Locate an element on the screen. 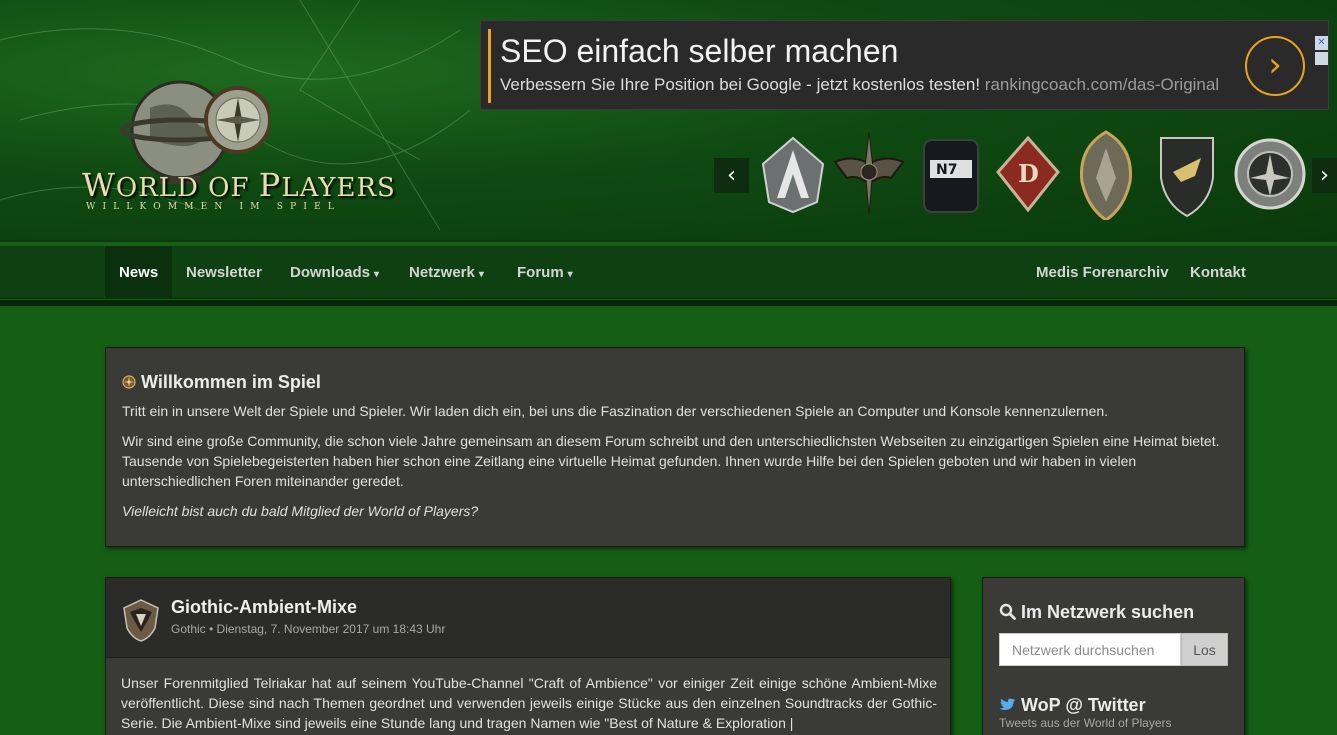 The width and height of the screenshot is (1337, 735). n7-emblem-icon: N7 is located at coordinates (950, 174).